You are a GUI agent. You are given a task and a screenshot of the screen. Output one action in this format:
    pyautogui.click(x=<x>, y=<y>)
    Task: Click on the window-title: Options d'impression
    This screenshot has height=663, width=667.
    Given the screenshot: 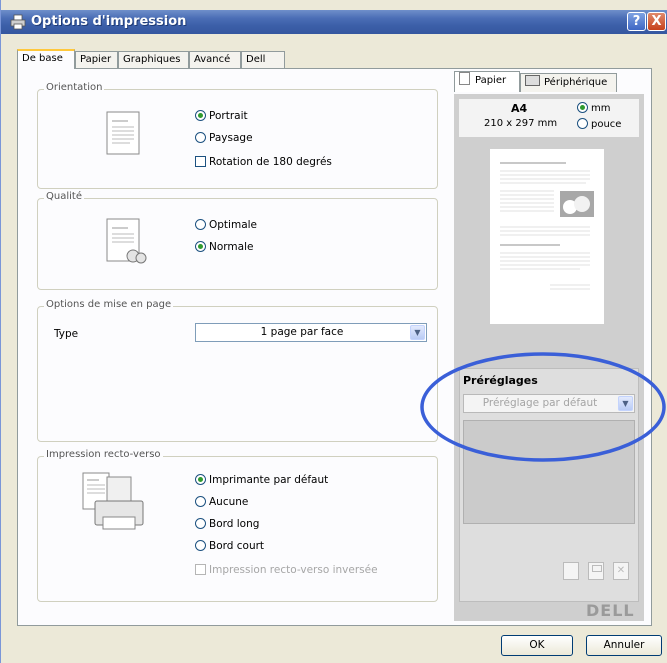 What is the action you would take?
    pyautogui.click(x=109, y=21)
    